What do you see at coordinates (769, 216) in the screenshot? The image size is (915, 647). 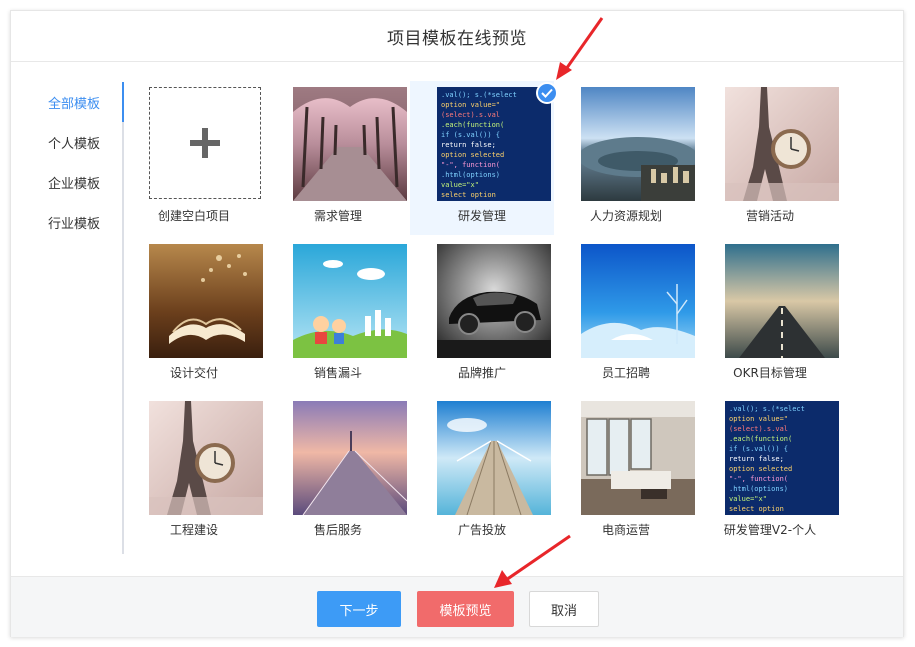 I see `template-label: 营销活动` at bounding box center [769, 216].